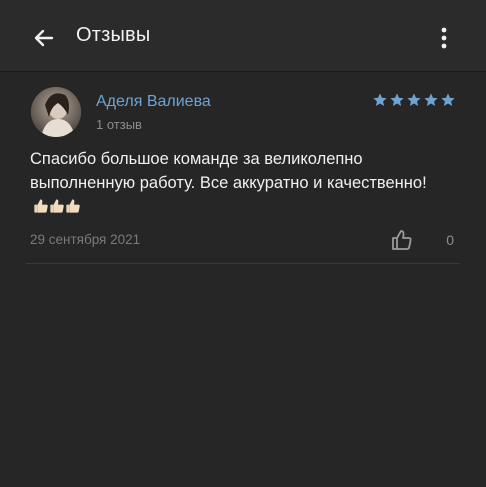  Describe the element at coordinates (153, 102) in the screenshot. I see `author-name: Аделя Валиева` at that location.